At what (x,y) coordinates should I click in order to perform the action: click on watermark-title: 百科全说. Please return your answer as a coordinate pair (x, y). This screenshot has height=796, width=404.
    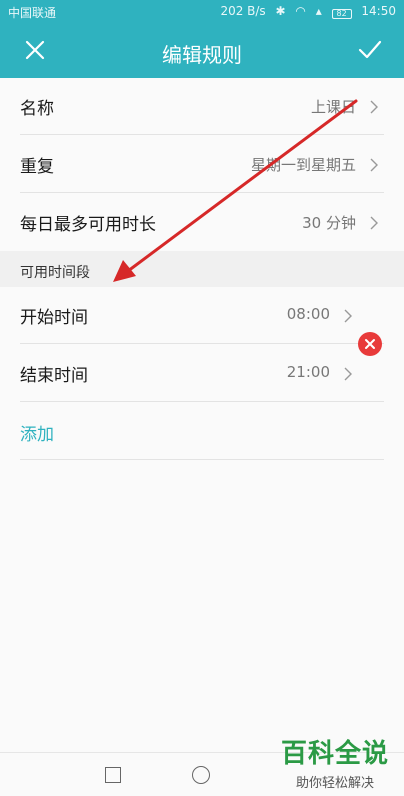
    Looking at the image, I should click on (334, 754).